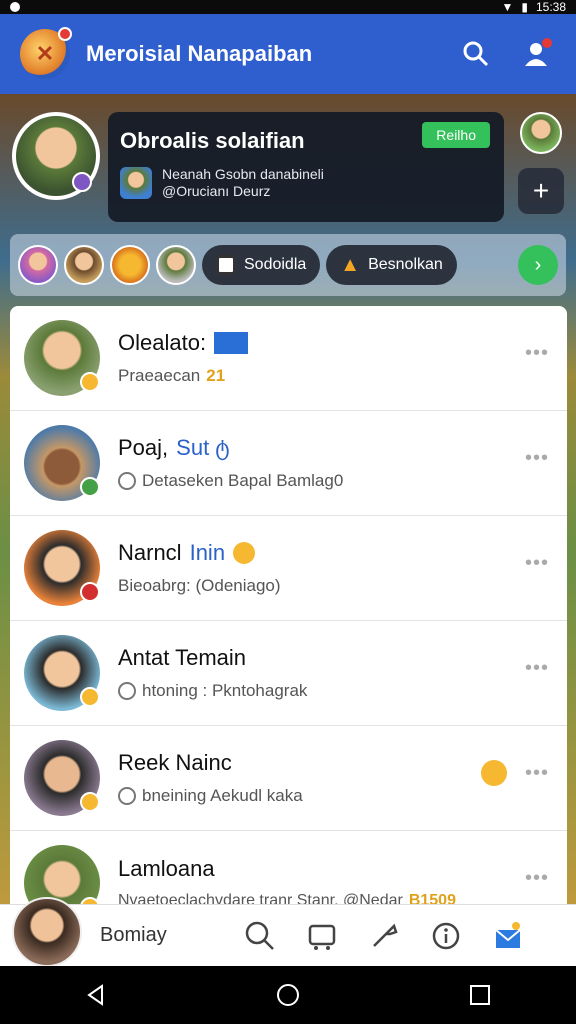 The height and width of the screenshot is (1024, 576). I want to click on cart-tab, so click(322, 936).